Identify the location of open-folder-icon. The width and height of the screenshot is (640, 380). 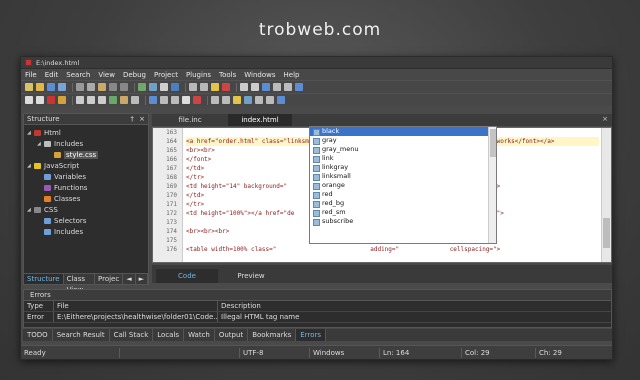
(40, 87).